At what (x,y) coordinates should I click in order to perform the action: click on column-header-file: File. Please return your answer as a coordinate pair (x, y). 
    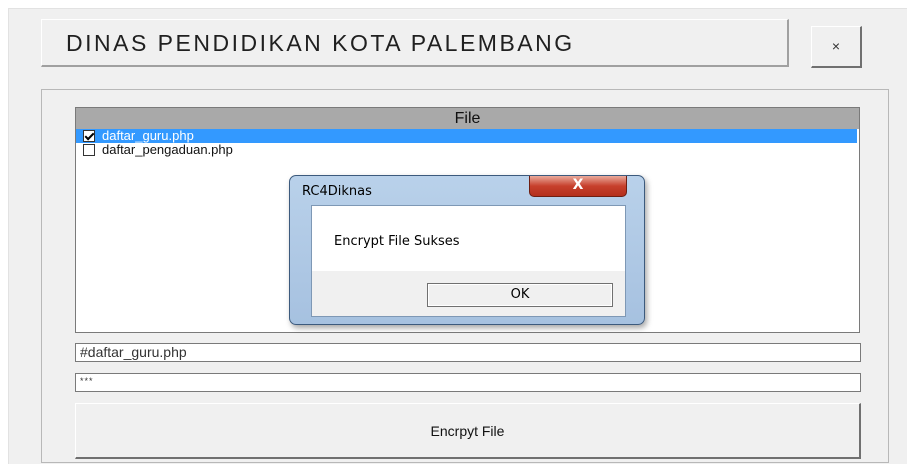
    Looking at the image, I should click on (467, 118).